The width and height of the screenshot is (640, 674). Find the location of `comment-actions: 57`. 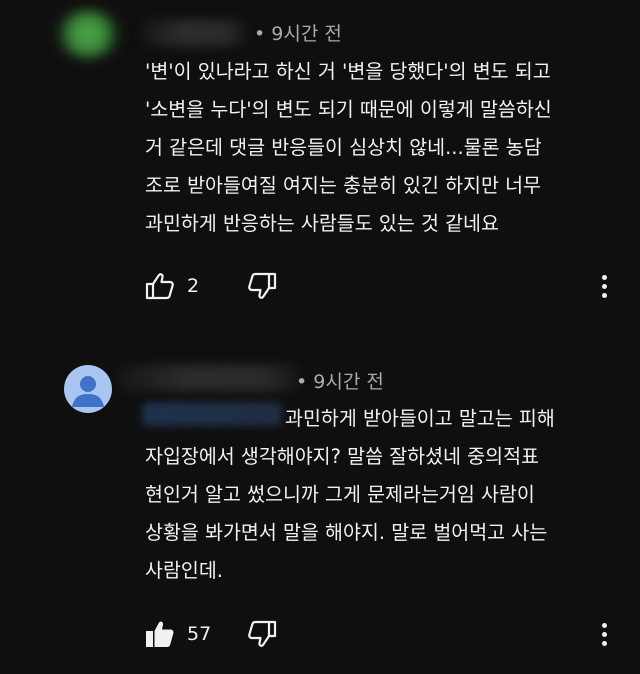

comment-actions: 57 is located at coordinates (211, 634).